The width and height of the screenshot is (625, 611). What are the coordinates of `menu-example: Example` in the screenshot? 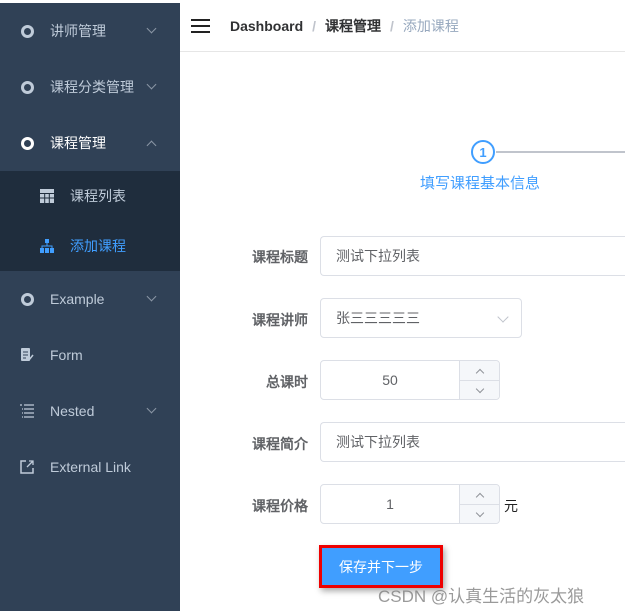 It's located at (90, 299).